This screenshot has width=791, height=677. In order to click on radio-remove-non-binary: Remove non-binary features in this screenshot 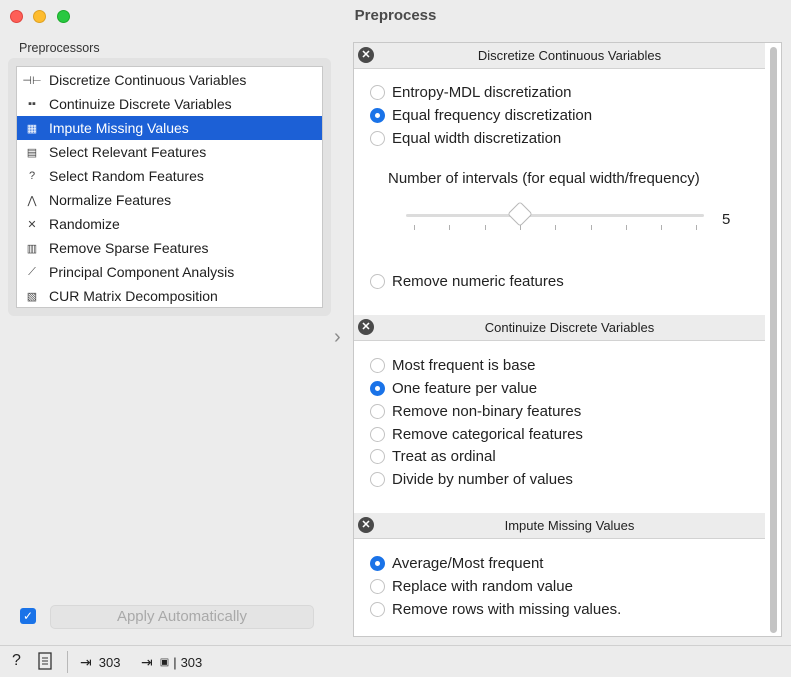, I will do `click(475, 411)`.